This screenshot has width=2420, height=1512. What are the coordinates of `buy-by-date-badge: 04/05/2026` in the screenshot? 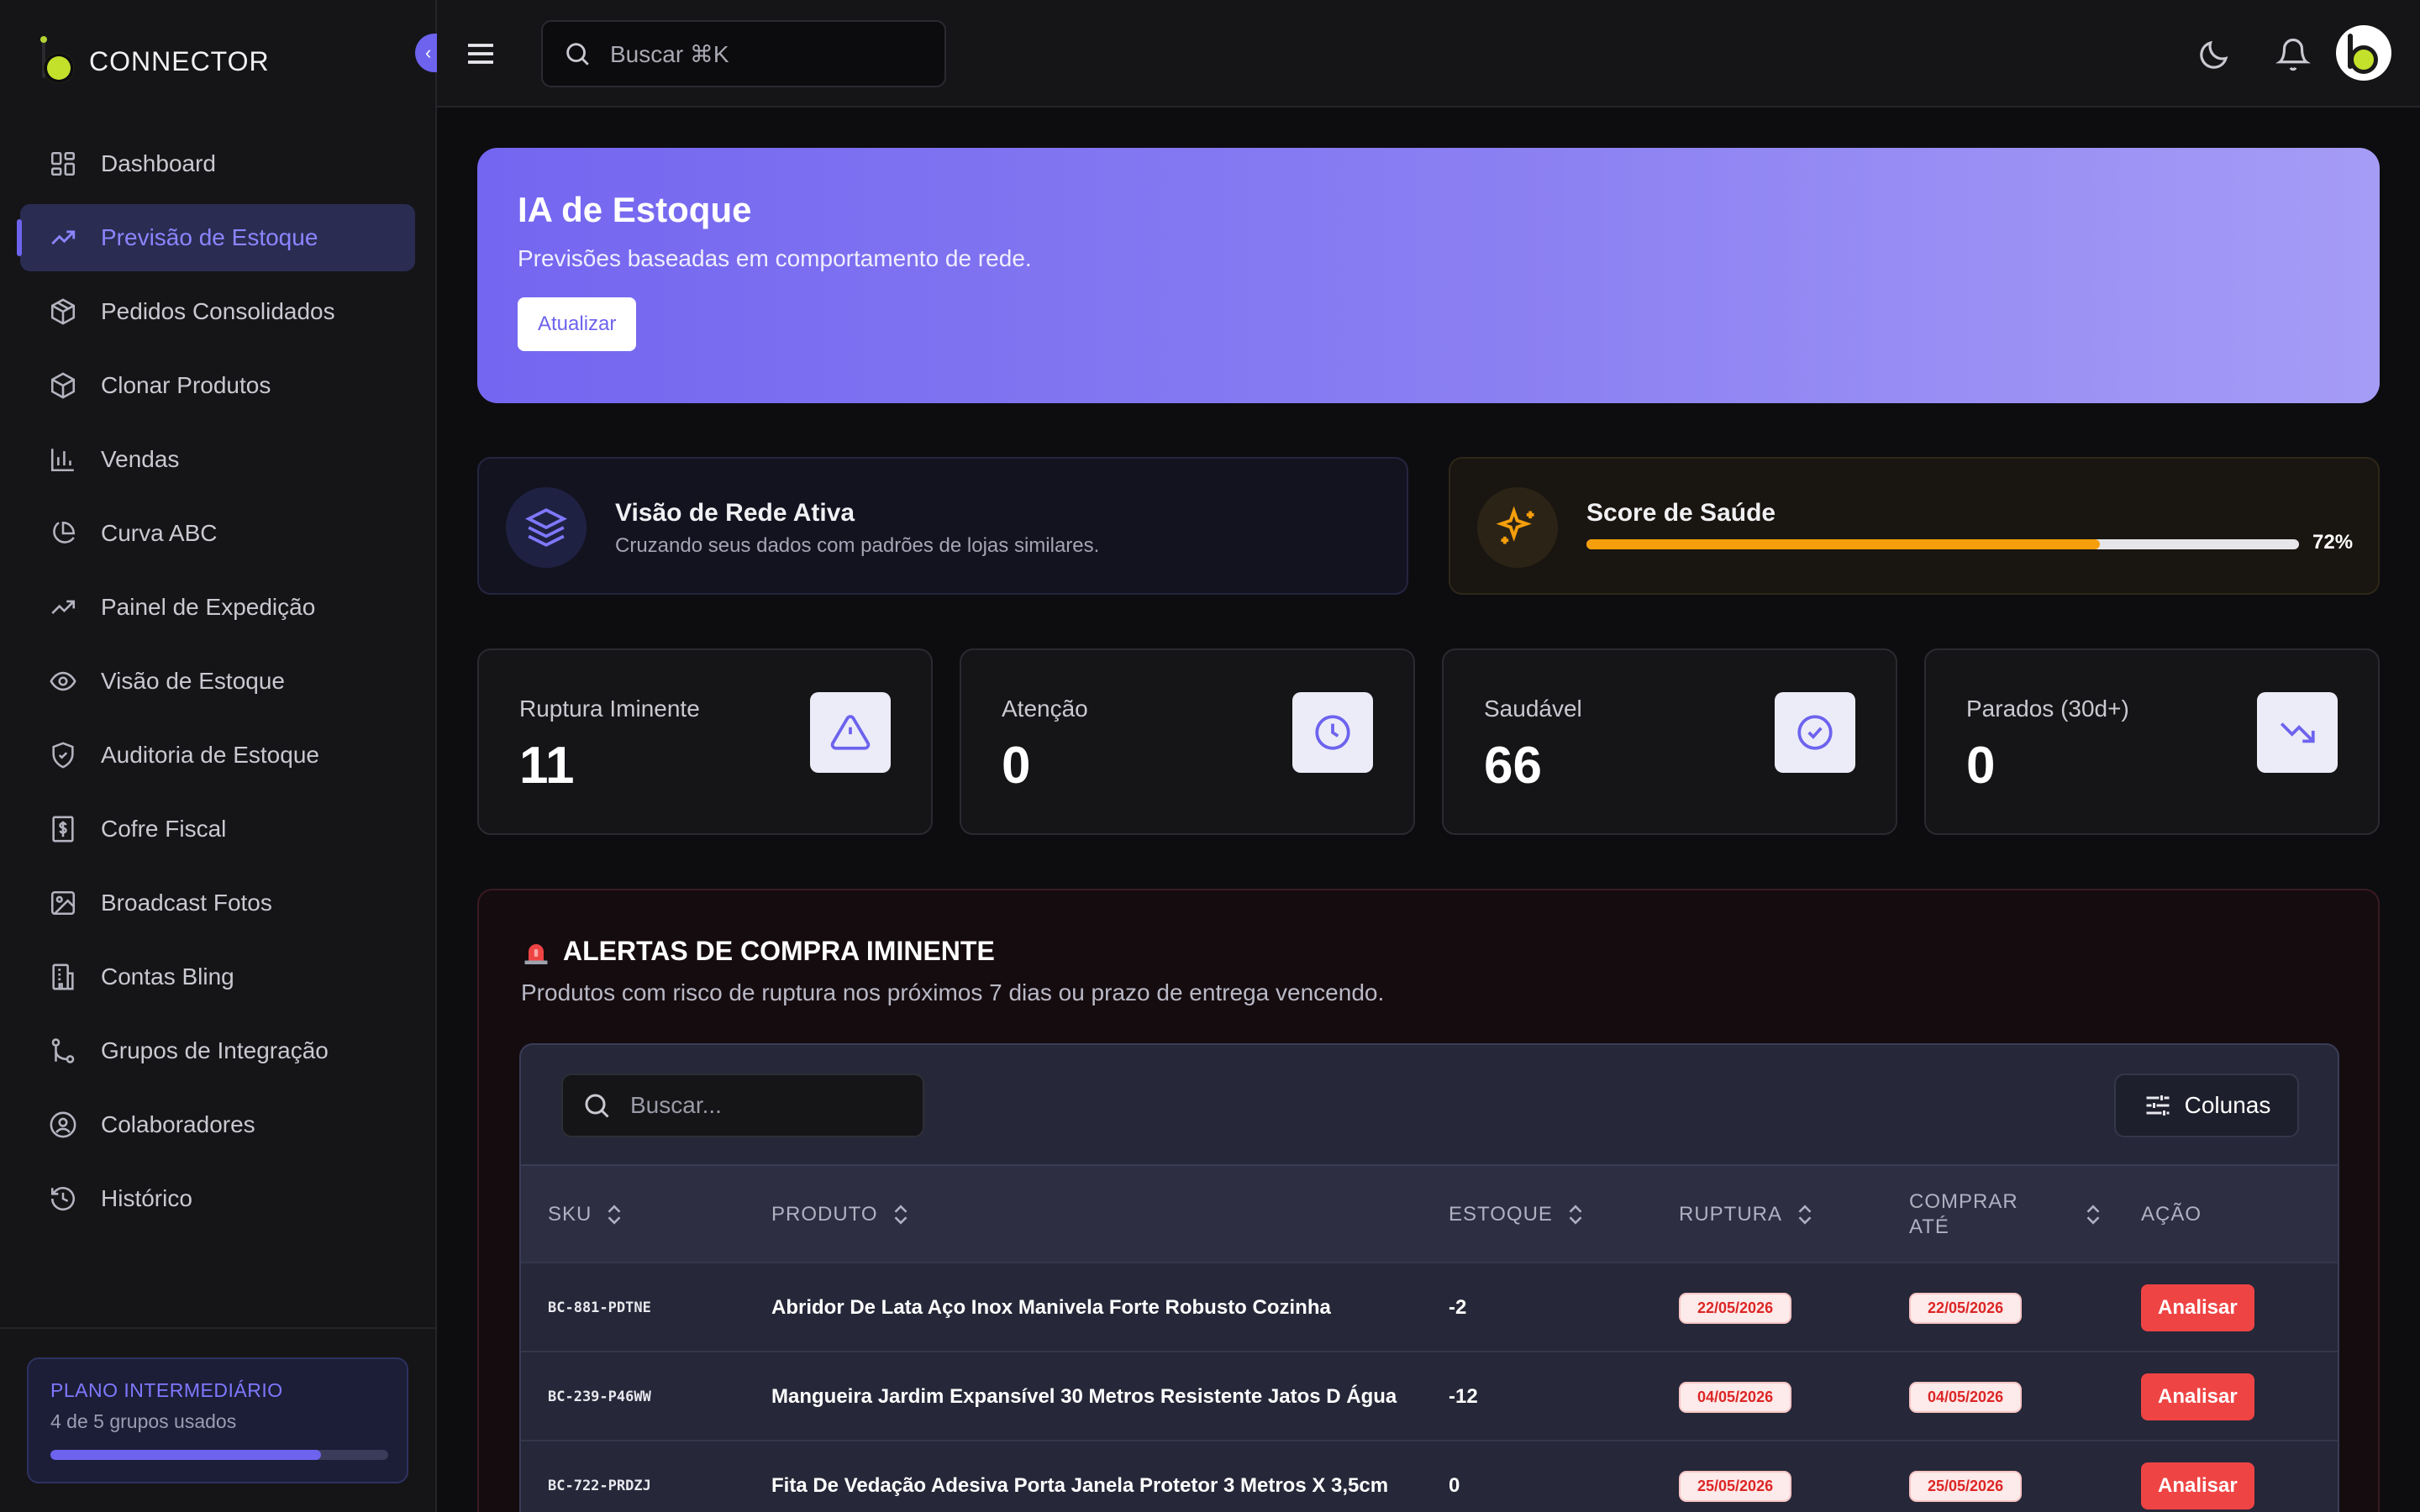 It's located at (1966, 1397).